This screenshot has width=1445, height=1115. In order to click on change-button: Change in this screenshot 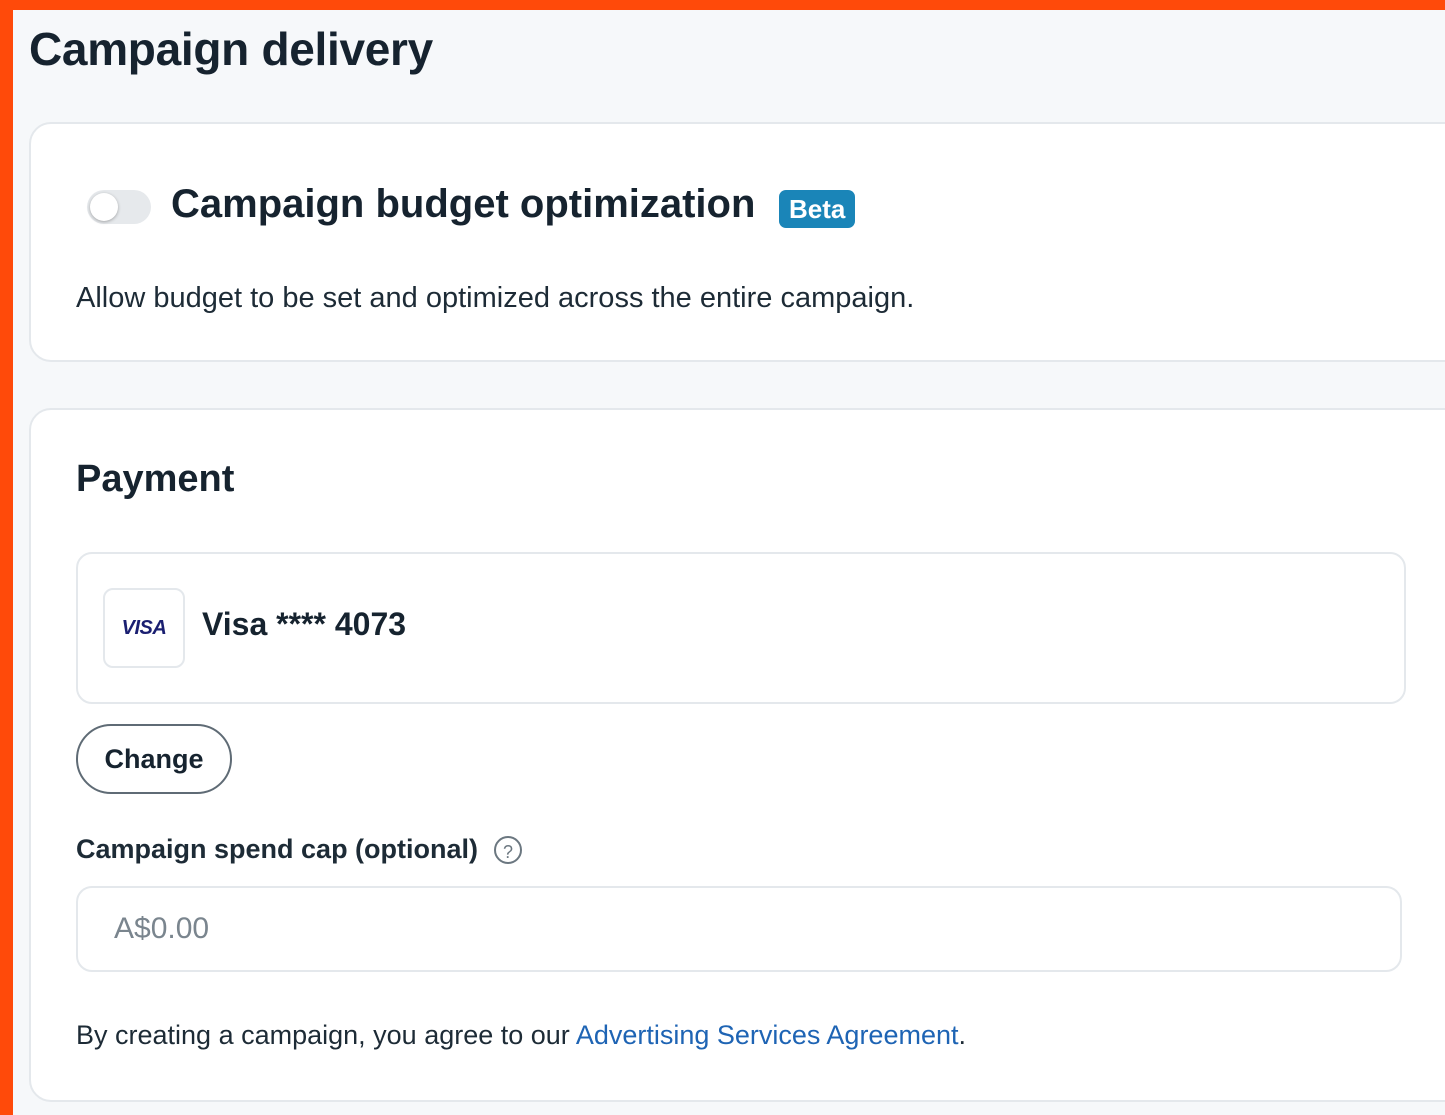, I will do `click(154, 759)`.